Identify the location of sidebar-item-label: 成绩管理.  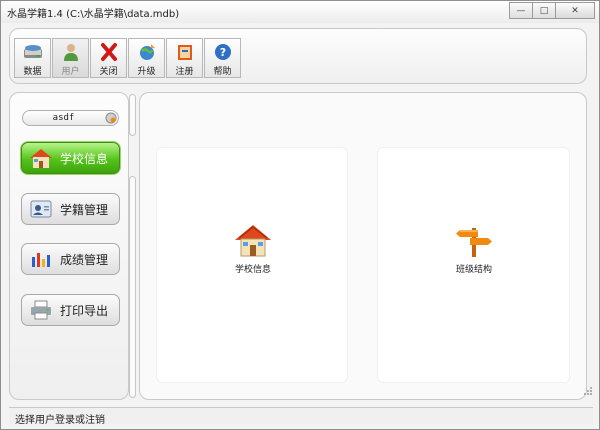
(84, 259).